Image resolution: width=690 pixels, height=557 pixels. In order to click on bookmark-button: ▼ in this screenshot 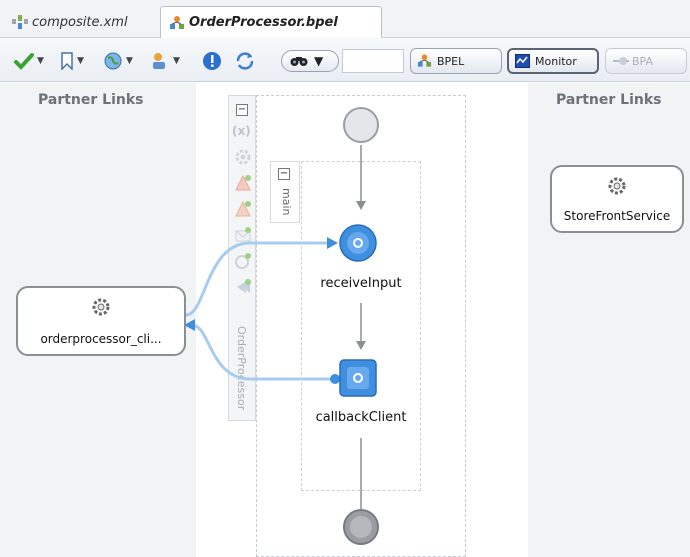, I will do `click(72, 61)`.